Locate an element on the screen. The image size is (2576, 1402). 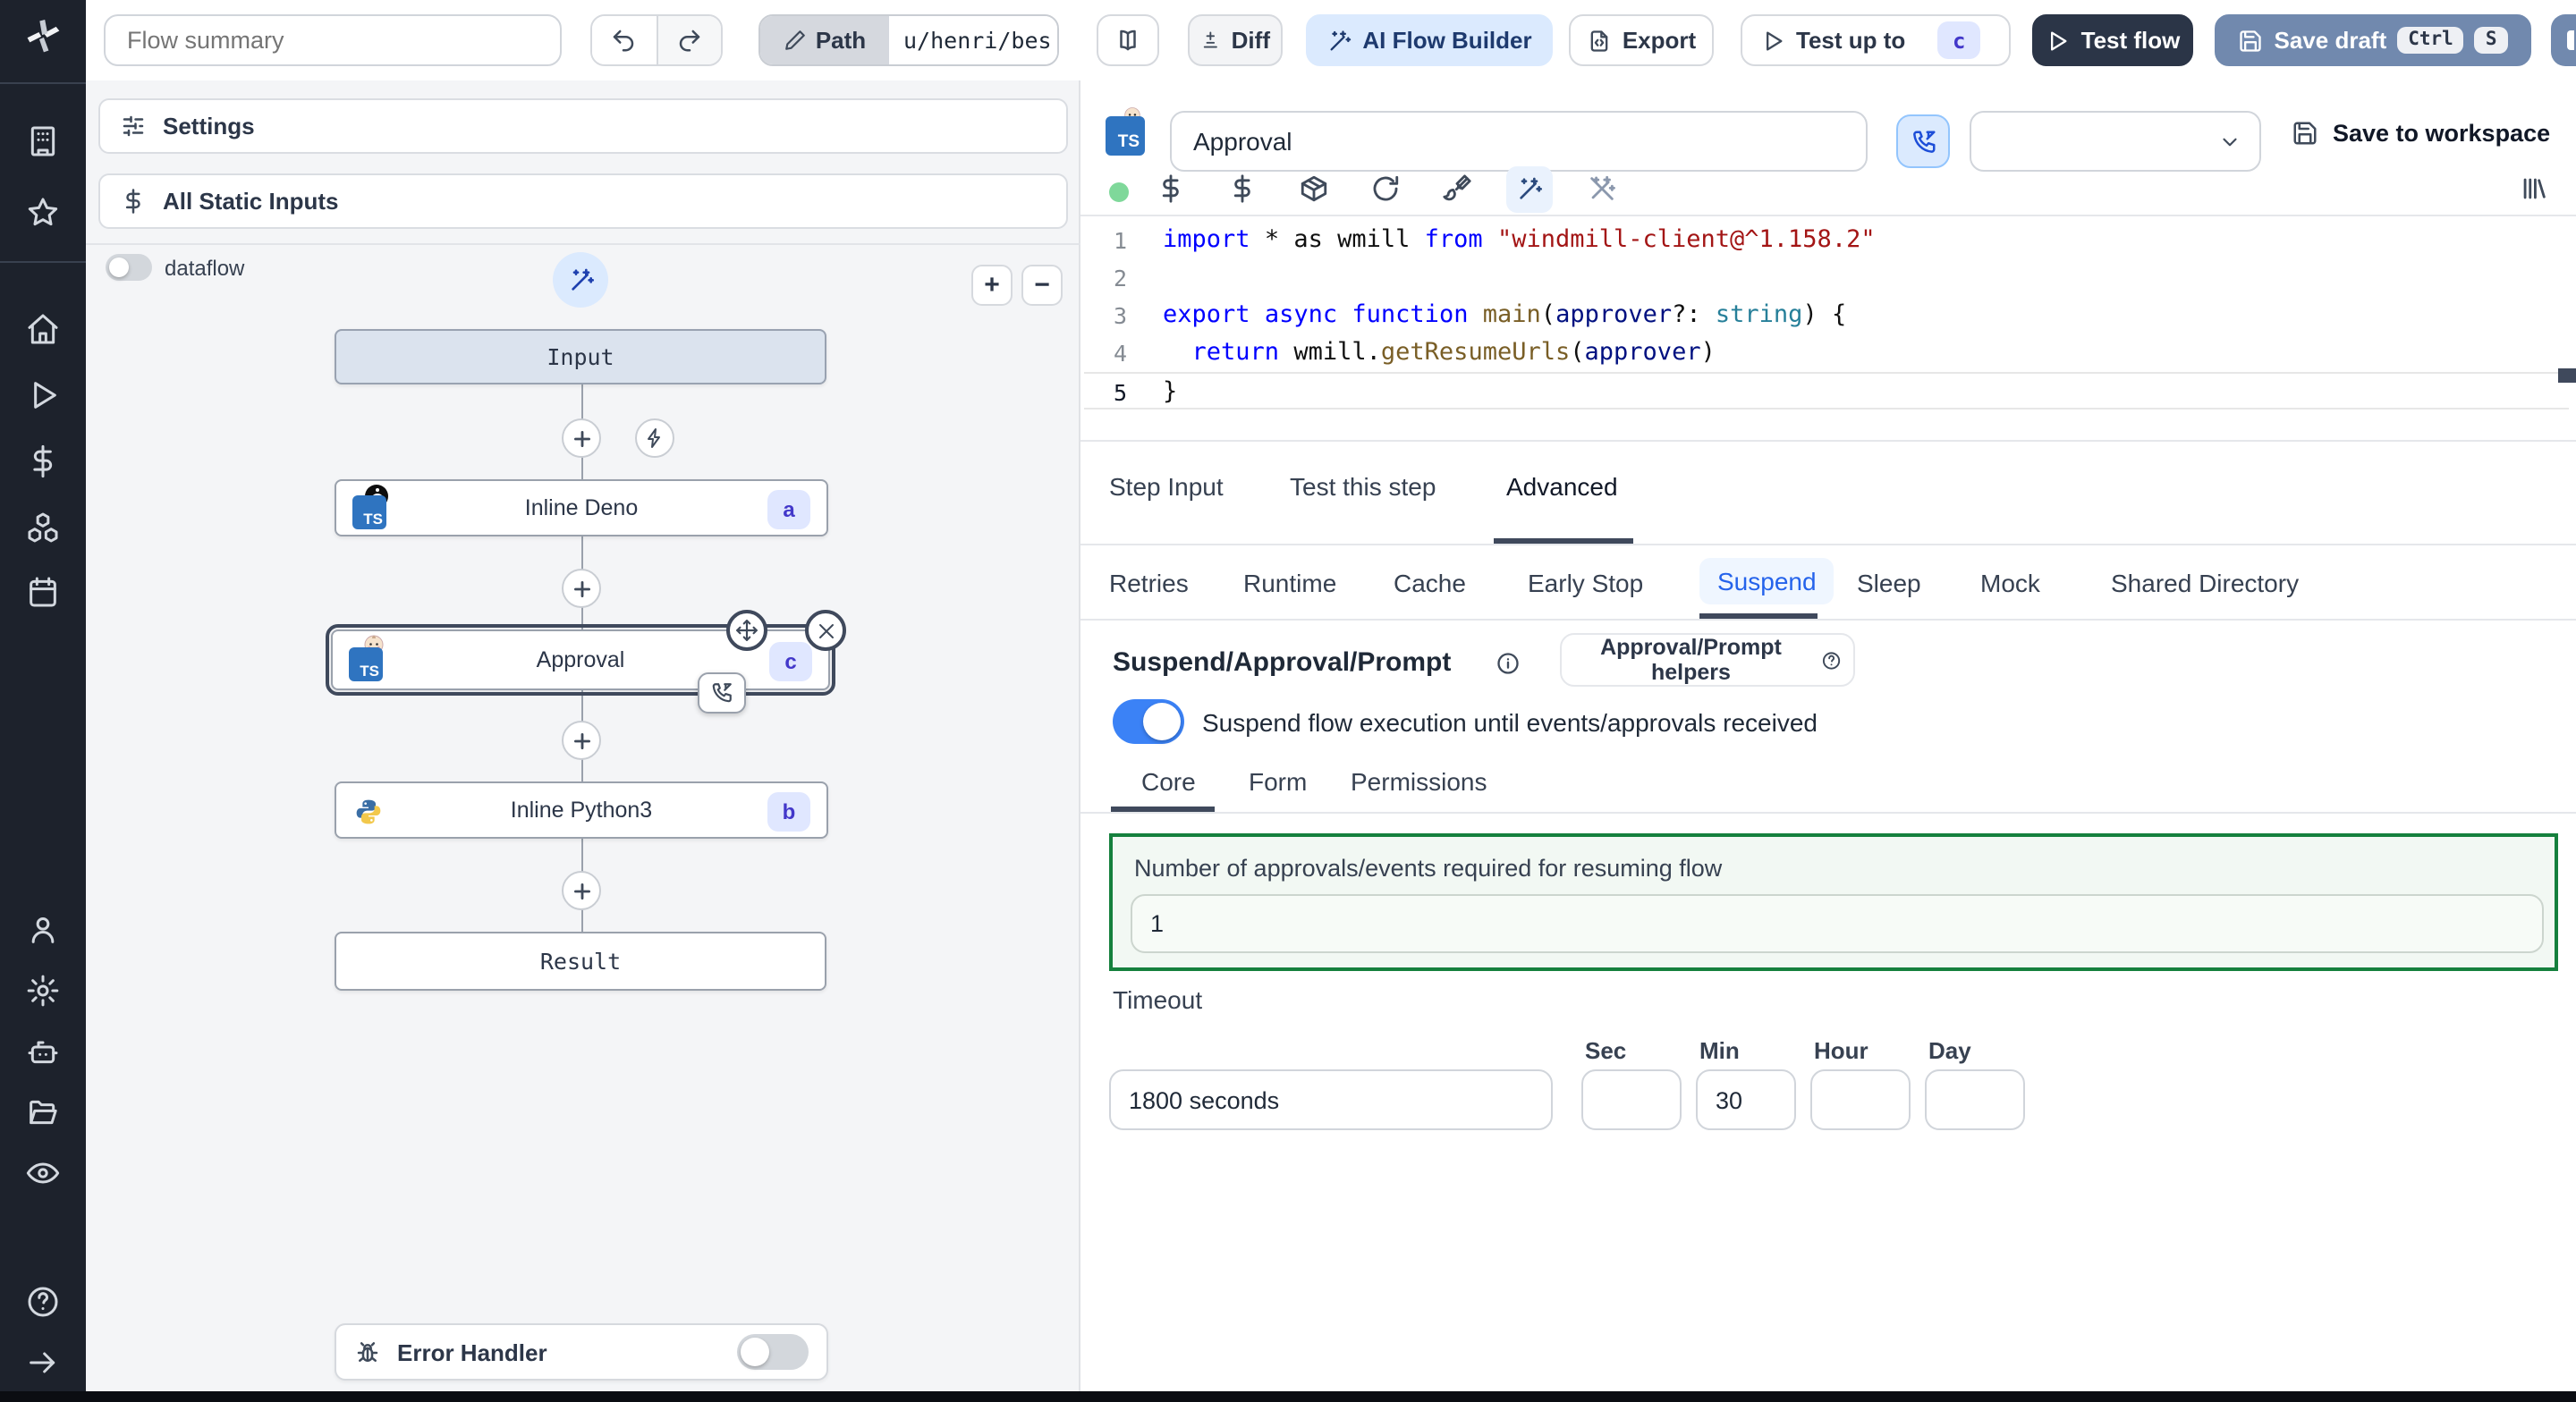
home-icon is located at coordinates (43, 329).